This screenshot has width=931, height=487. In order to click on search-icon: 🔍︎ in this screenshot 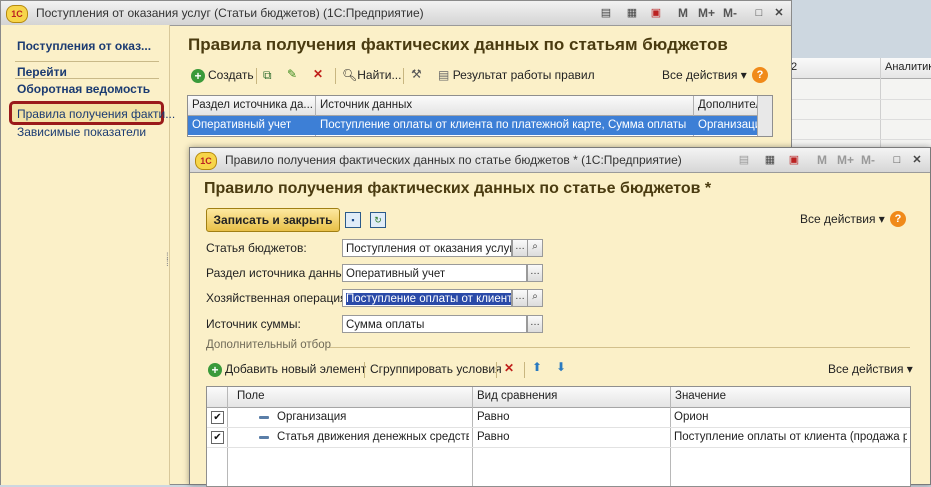, I will do `click(350, 75)`.